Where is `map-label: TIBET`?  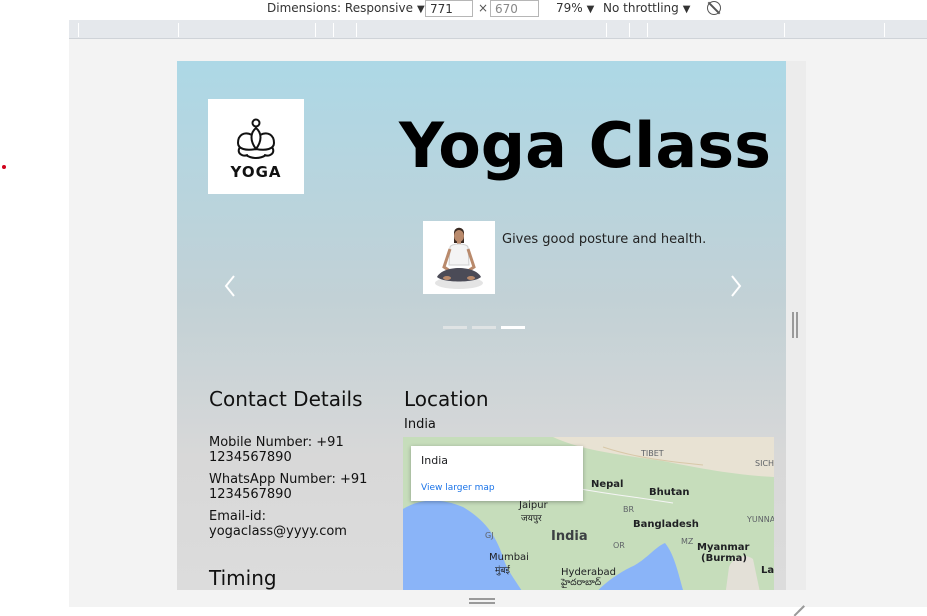
map-label: TIBET is located at coordinates (652, 453).